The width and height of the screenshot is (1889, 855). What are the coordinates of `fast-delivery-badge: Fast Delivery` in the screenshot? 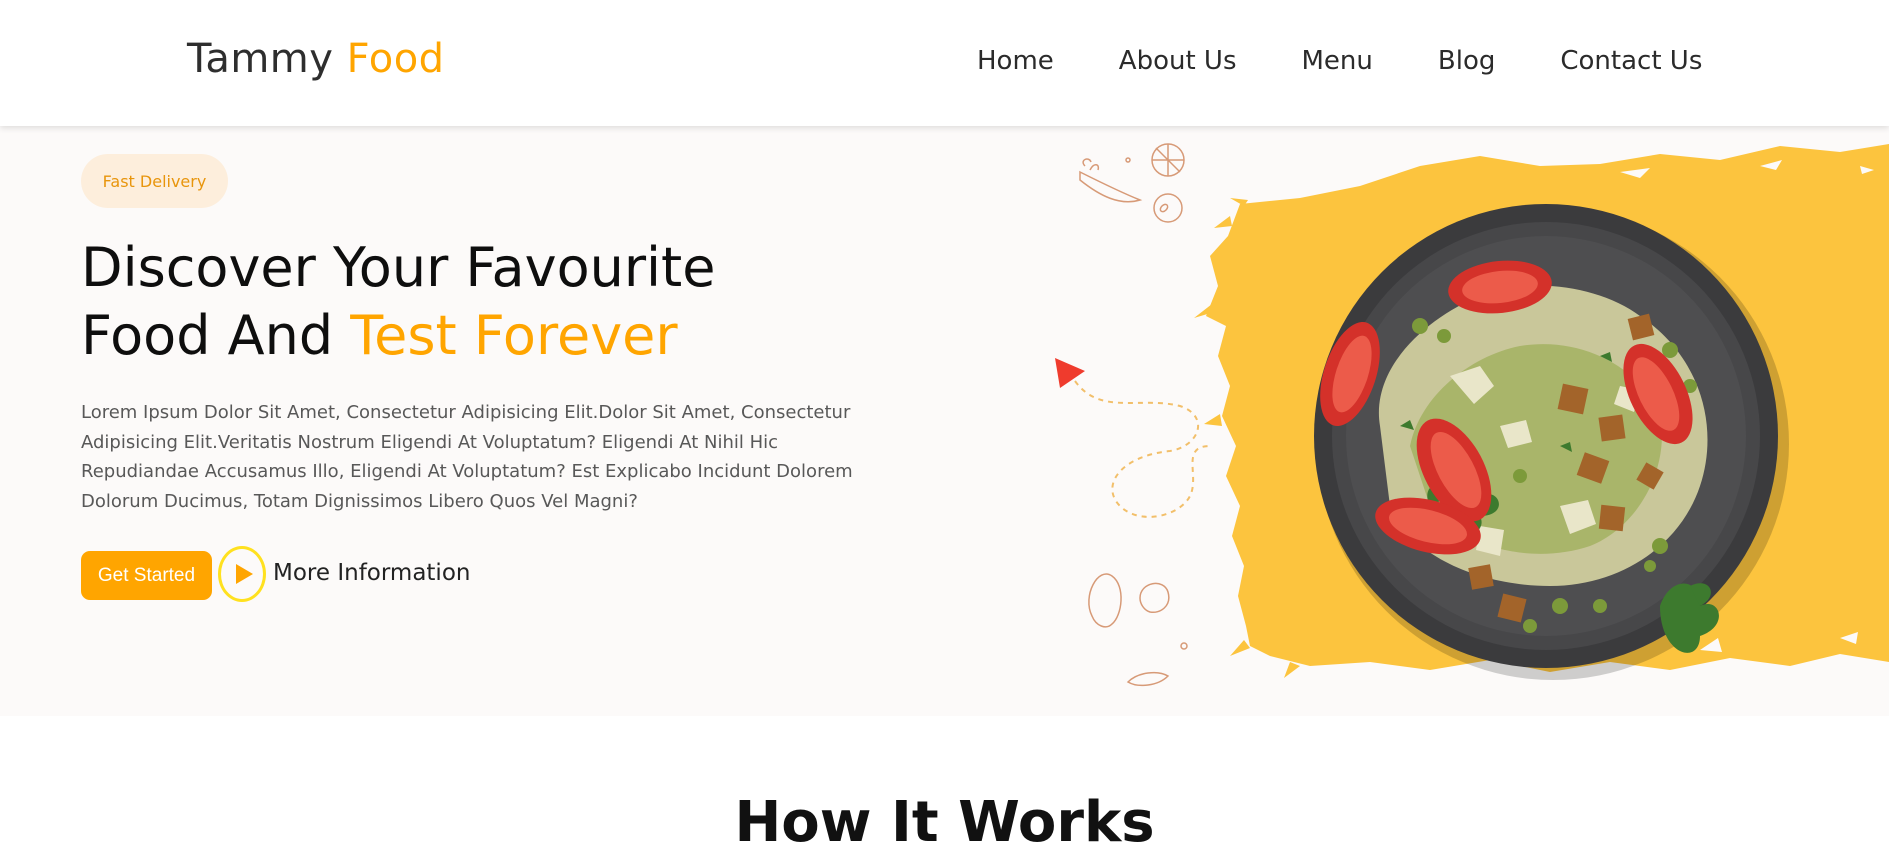 It's located at (154, 181).